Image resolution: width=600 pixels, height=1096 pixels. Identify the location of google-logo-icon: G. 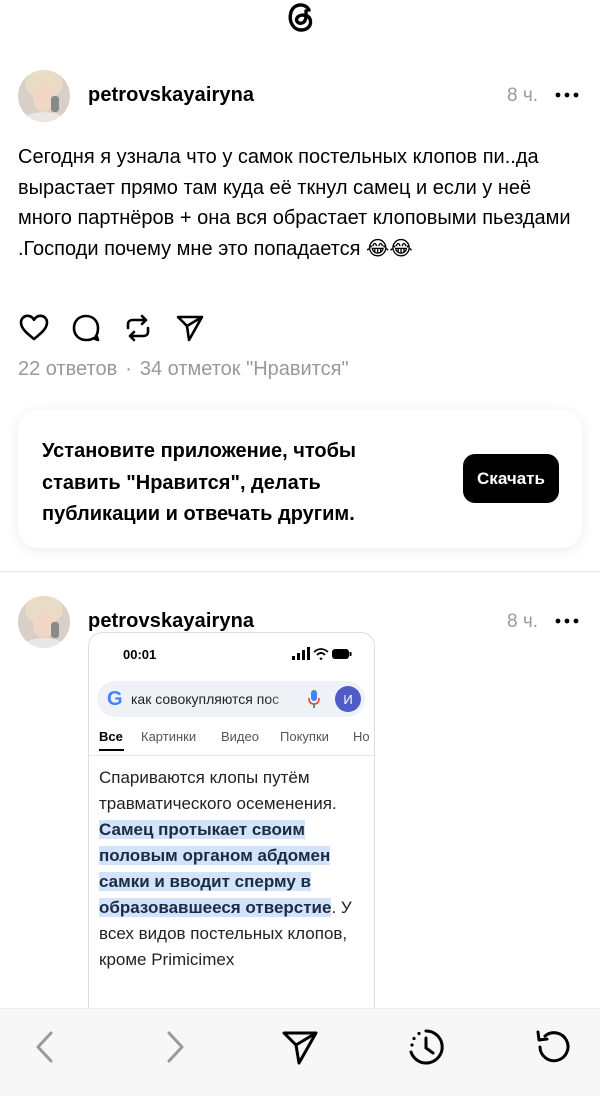
(115, 699).